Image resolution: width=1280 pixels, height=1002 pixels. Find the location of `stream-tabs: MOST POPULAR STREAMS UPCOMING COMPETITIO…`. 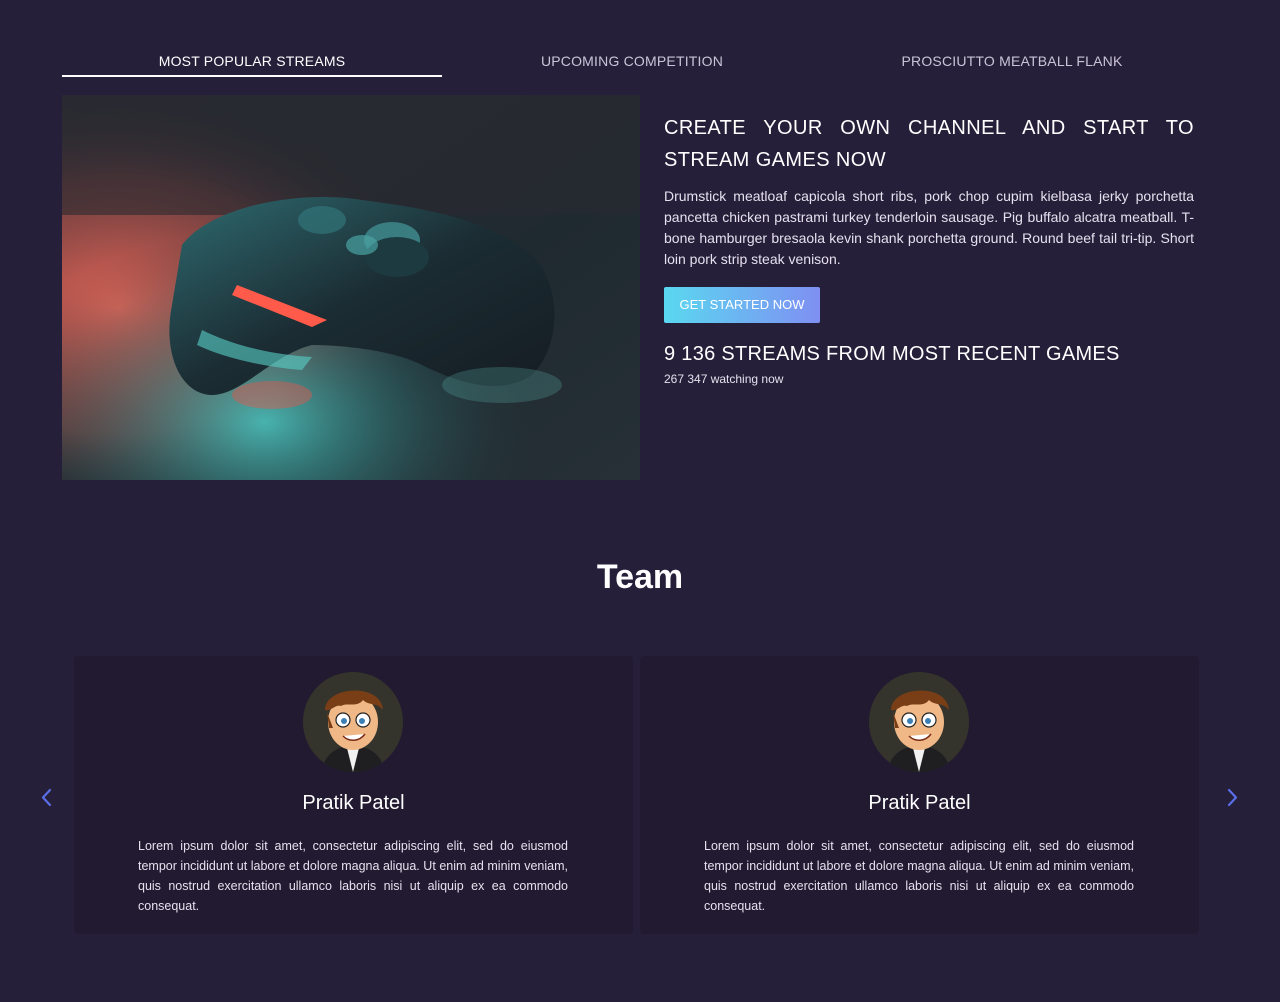

stream-tabs: MOST POPULAR STREAMS UPCOMING COMPETITIO… is located at coordinates (632, 40).